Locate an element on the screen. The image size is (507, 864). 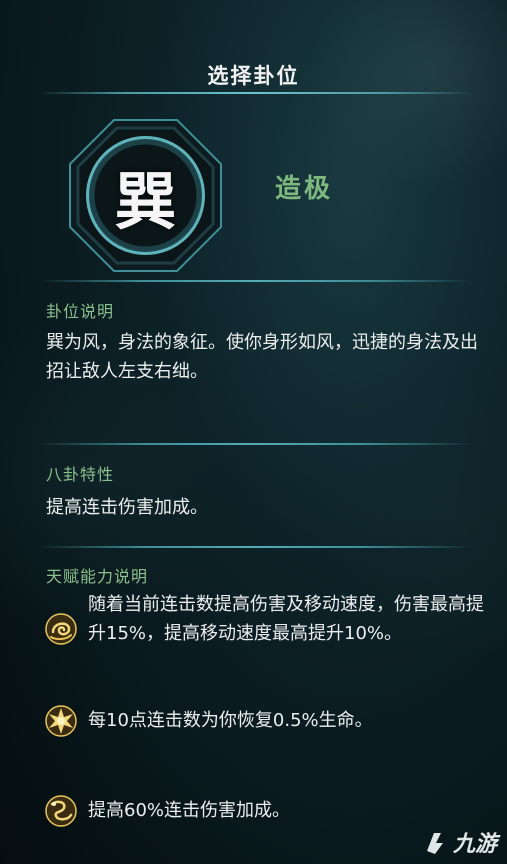
trigram-emblem: 巽 is located at coordinates (145, 195).